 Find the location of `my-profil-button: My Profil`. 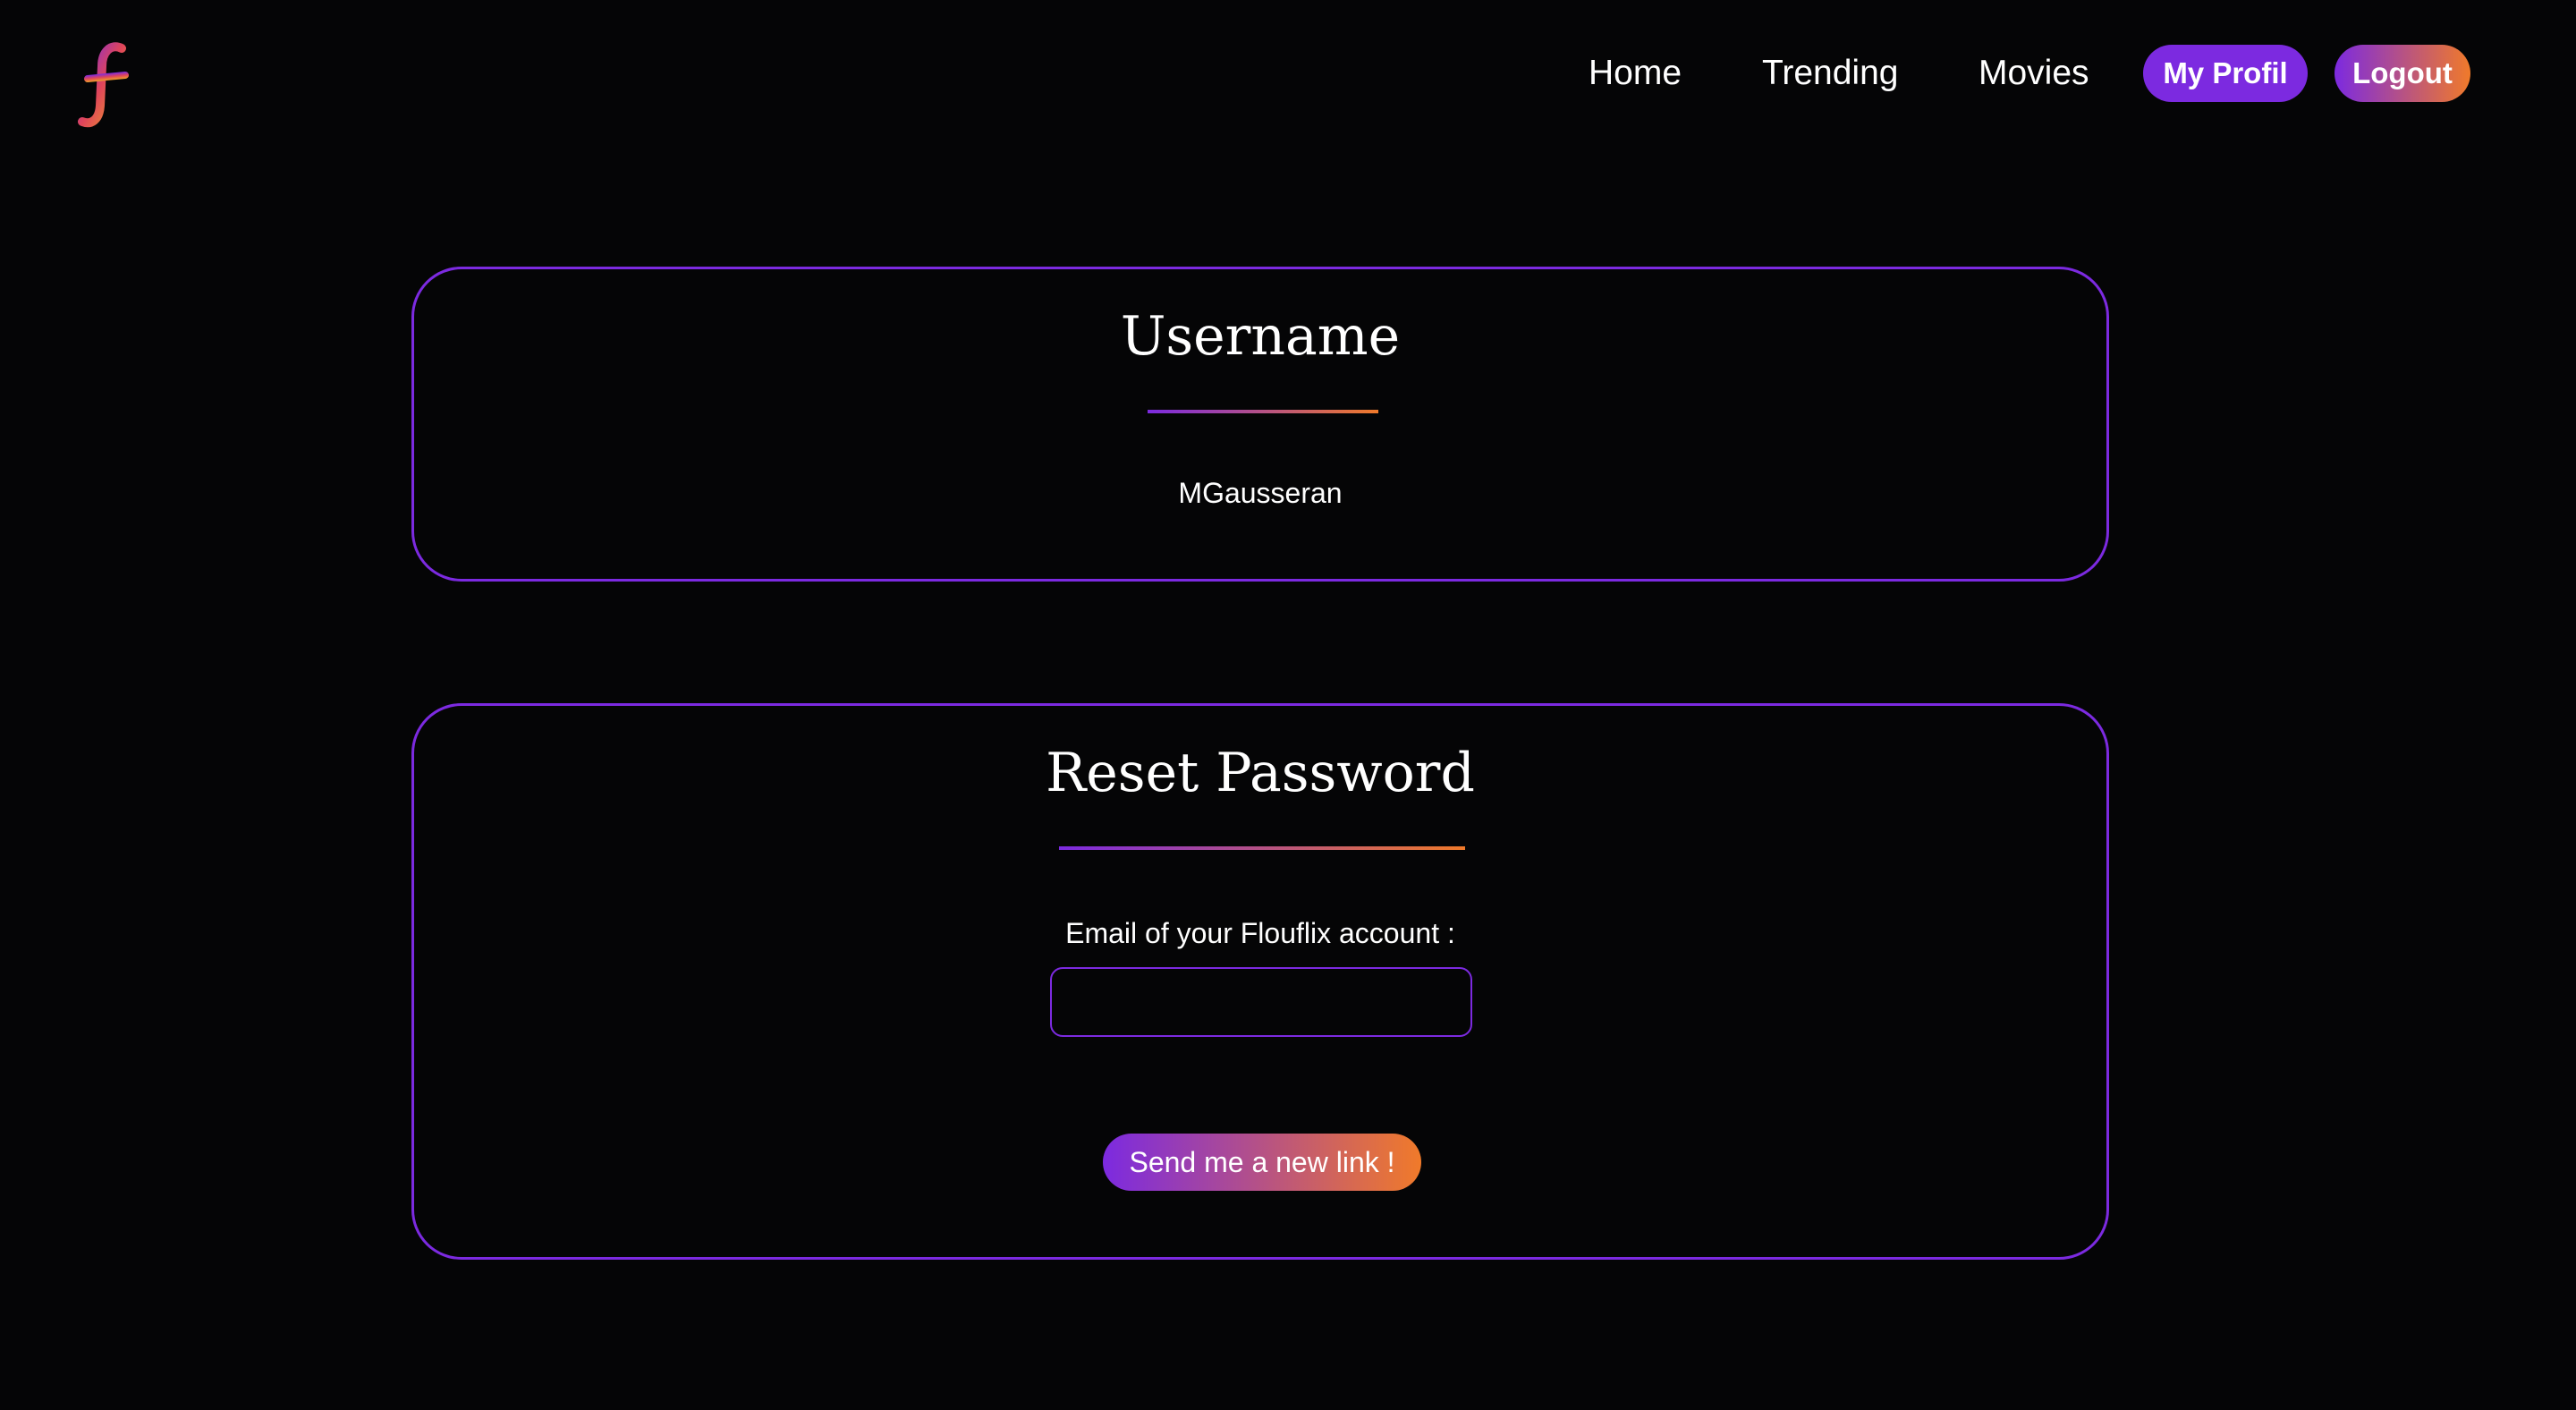

my-profil-button: My Profil is located at coordinates (2225, 73).